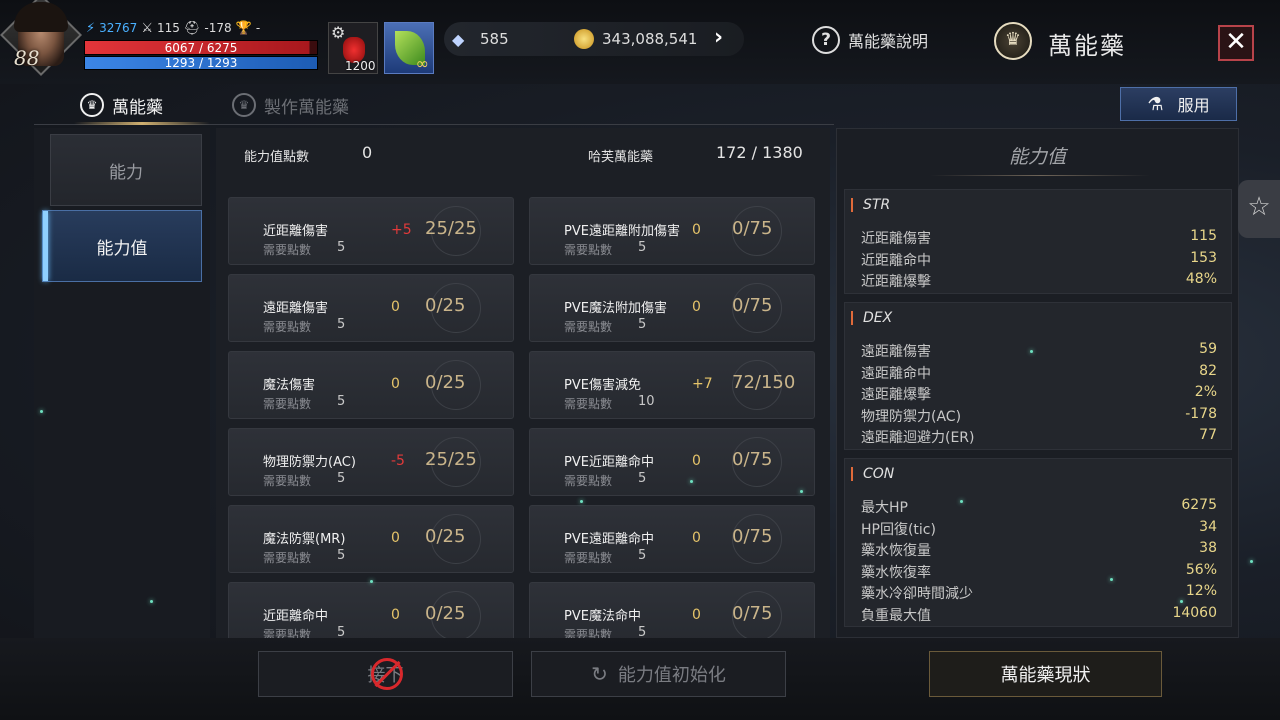 Image resolution: width=1280 pixels, height=720 pixels. I want to click on stat-section-str: STR 近距離傷害 115 近距離命中 153 近距離爆擊 48%, so click(1038, 241).